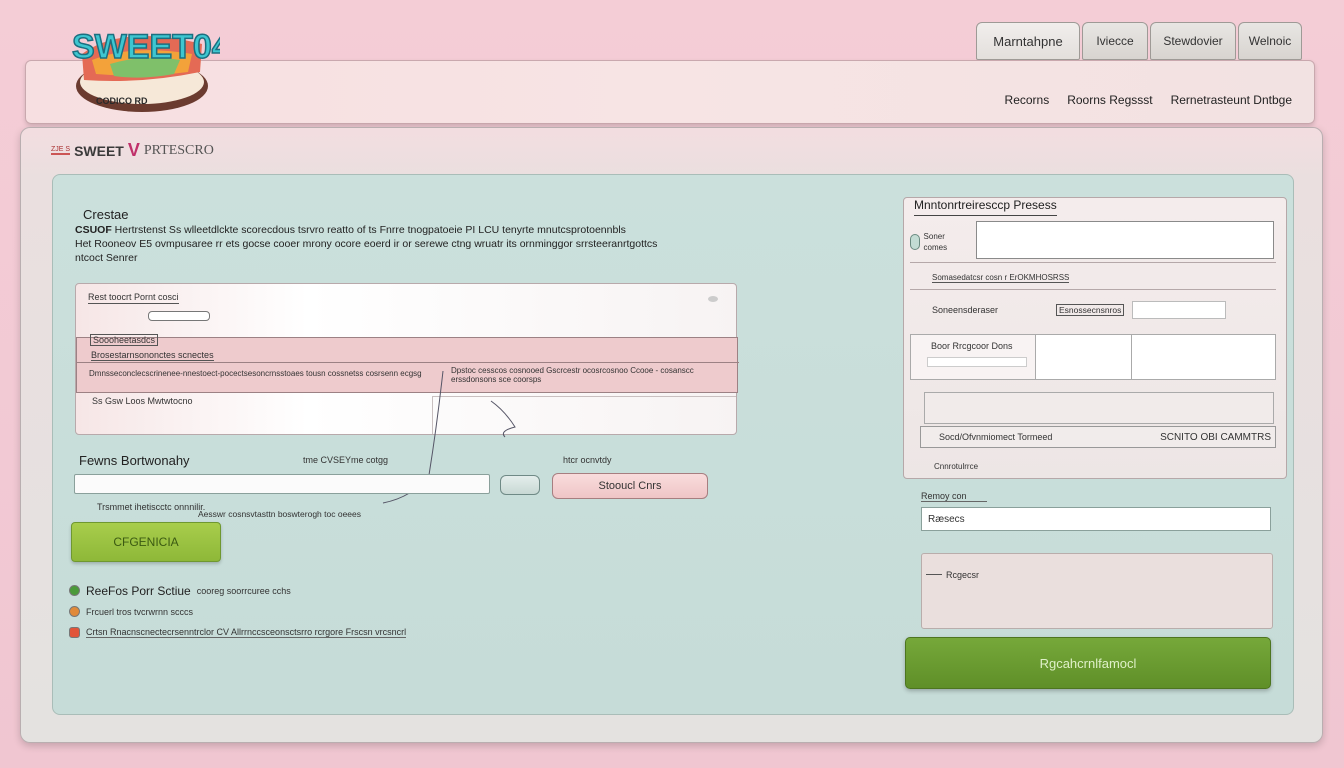 This screenshot has width=1344, height=768. What do you see at coordinates (61, 150) in the screenshot?
I see `brand-mini: ZJE S` at bounding box center [61, 150].